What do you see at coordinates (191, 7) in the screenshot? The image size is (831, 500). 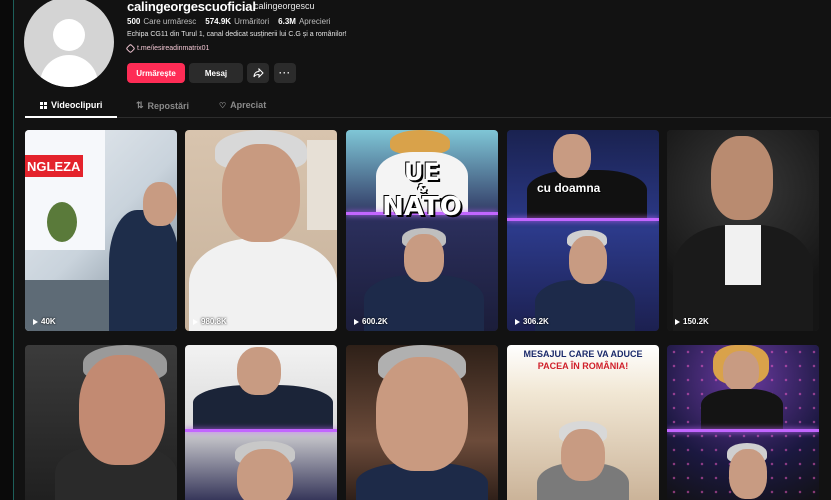 I see `profile-username: calingeorgescuoficial` at bounding box center [191, 7].